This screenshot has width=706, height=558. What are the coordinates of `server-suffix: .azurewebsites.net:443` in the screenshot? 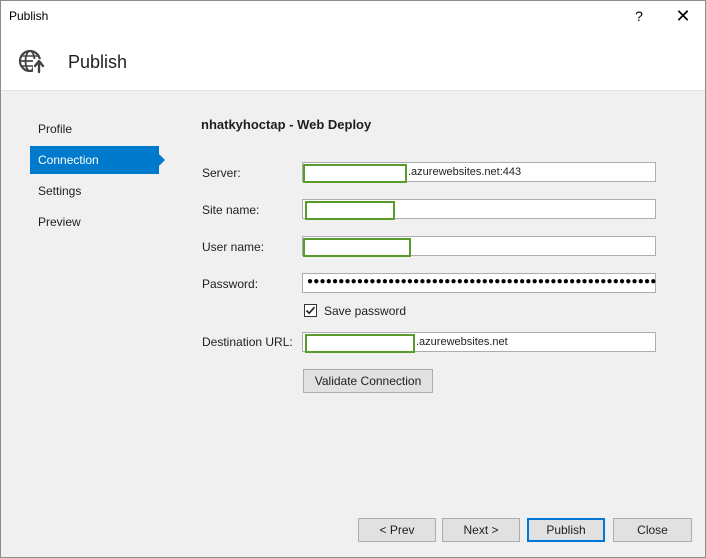 It's located at (465, 172).